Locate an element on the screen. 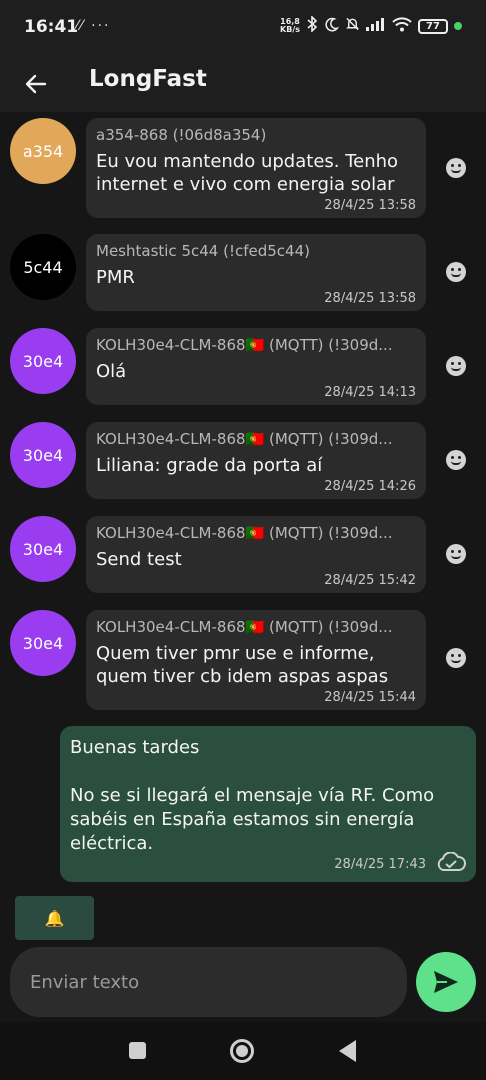 The image size is (486, 1080). home-icon is located at coordinates (242, 1051).